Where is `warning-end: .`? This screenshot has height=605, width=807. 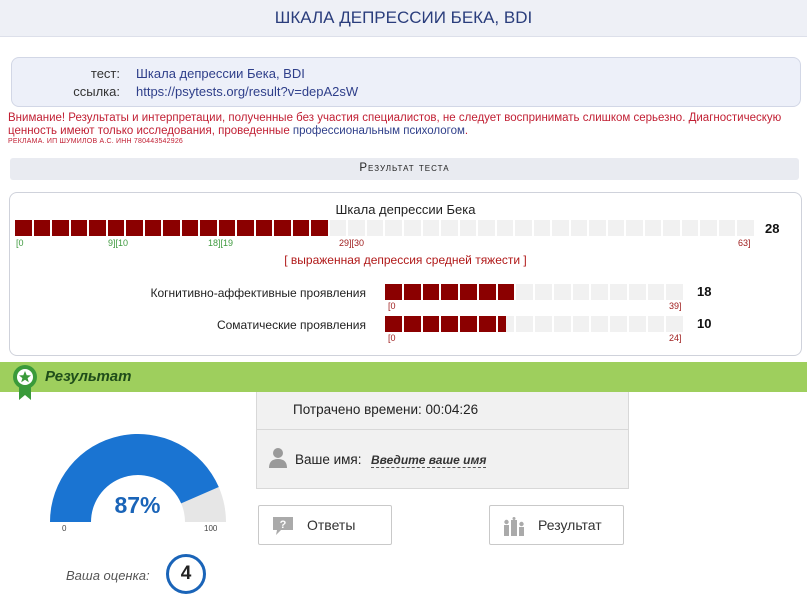 warning-end: . is located at coordinates (466, 131).